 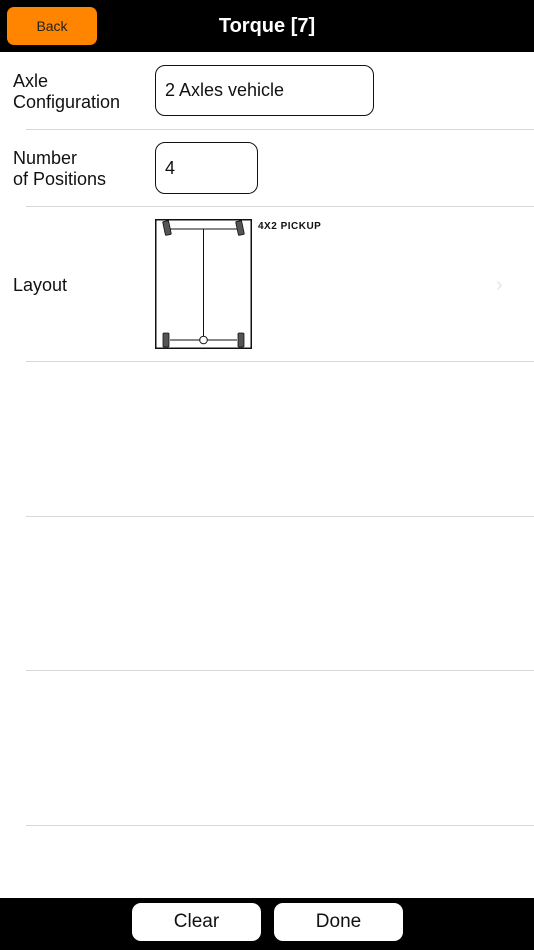 What do you see at coordinates (31, 81) in the screenshot?
I see `axle-configuration-label-line1: Axle` at bounding box center [31, 81].